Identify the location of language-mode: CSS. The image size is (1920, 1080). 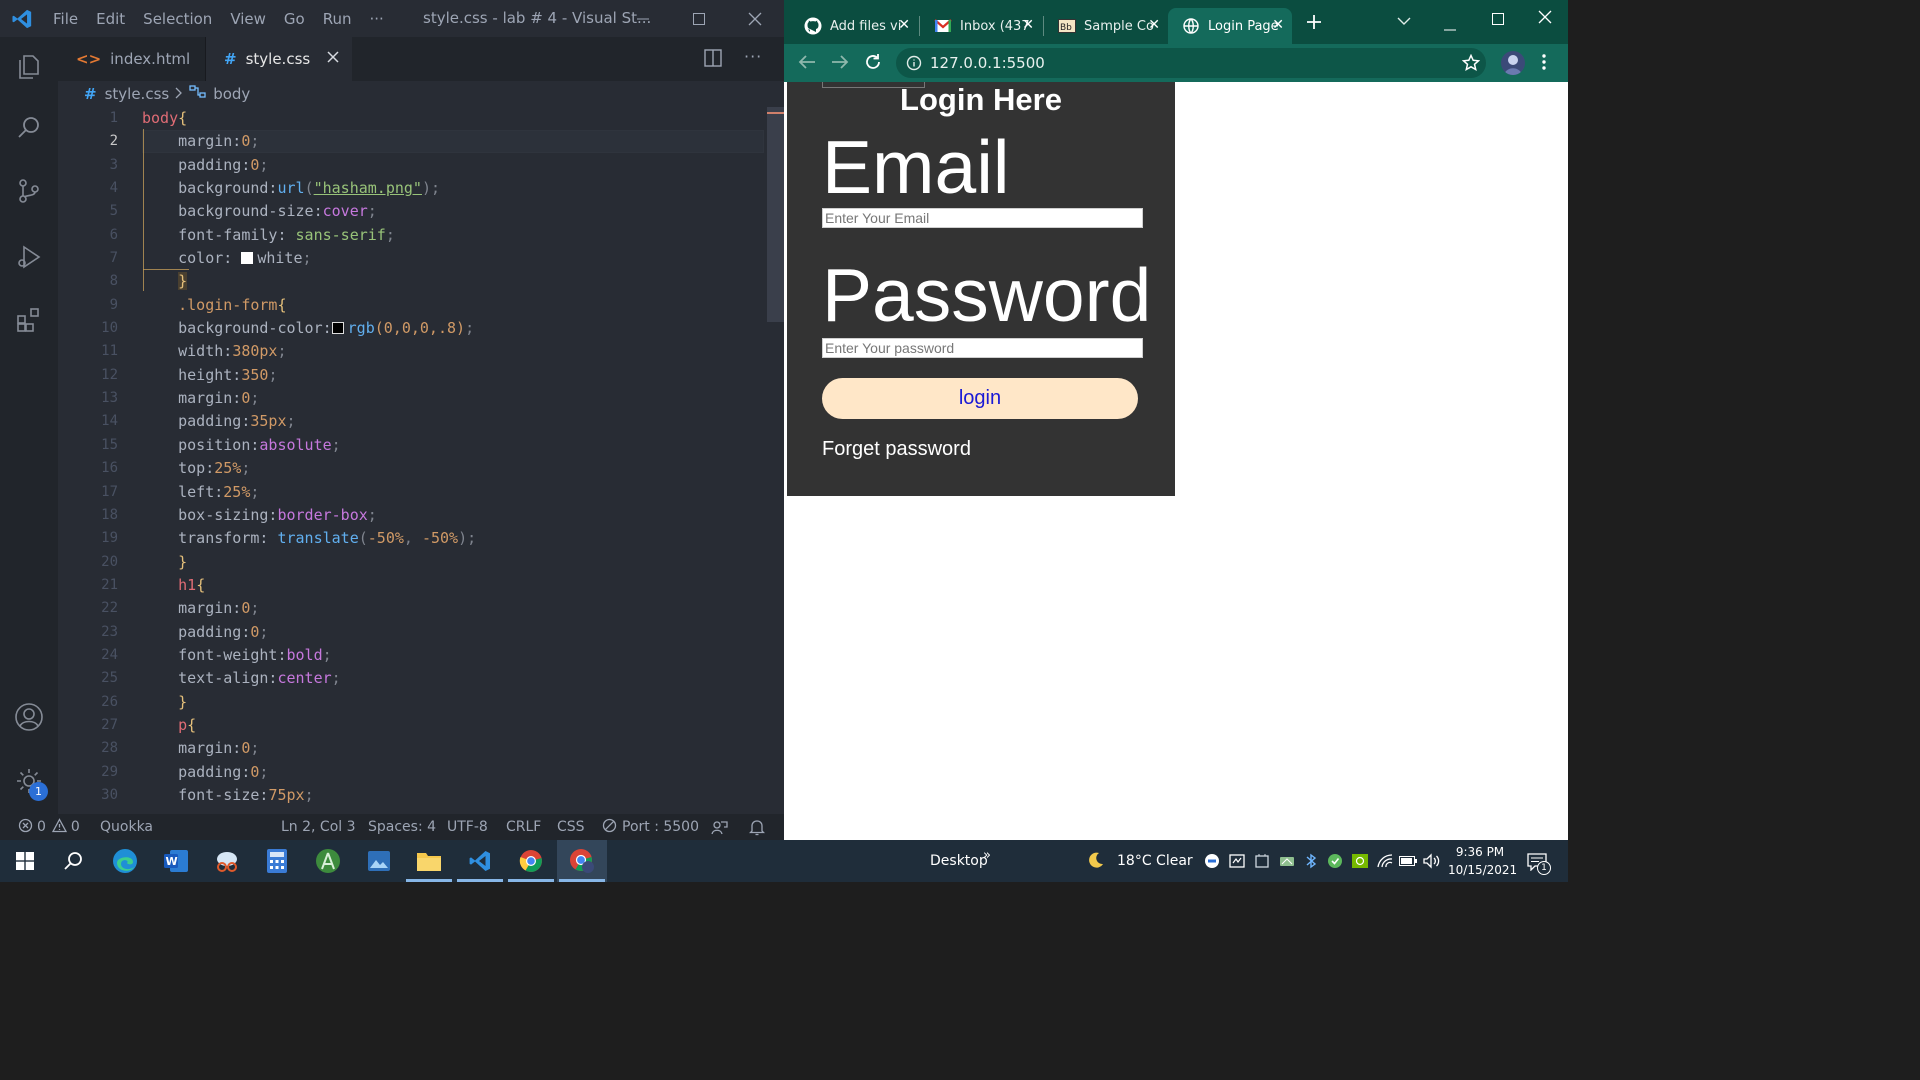
(571, 827).